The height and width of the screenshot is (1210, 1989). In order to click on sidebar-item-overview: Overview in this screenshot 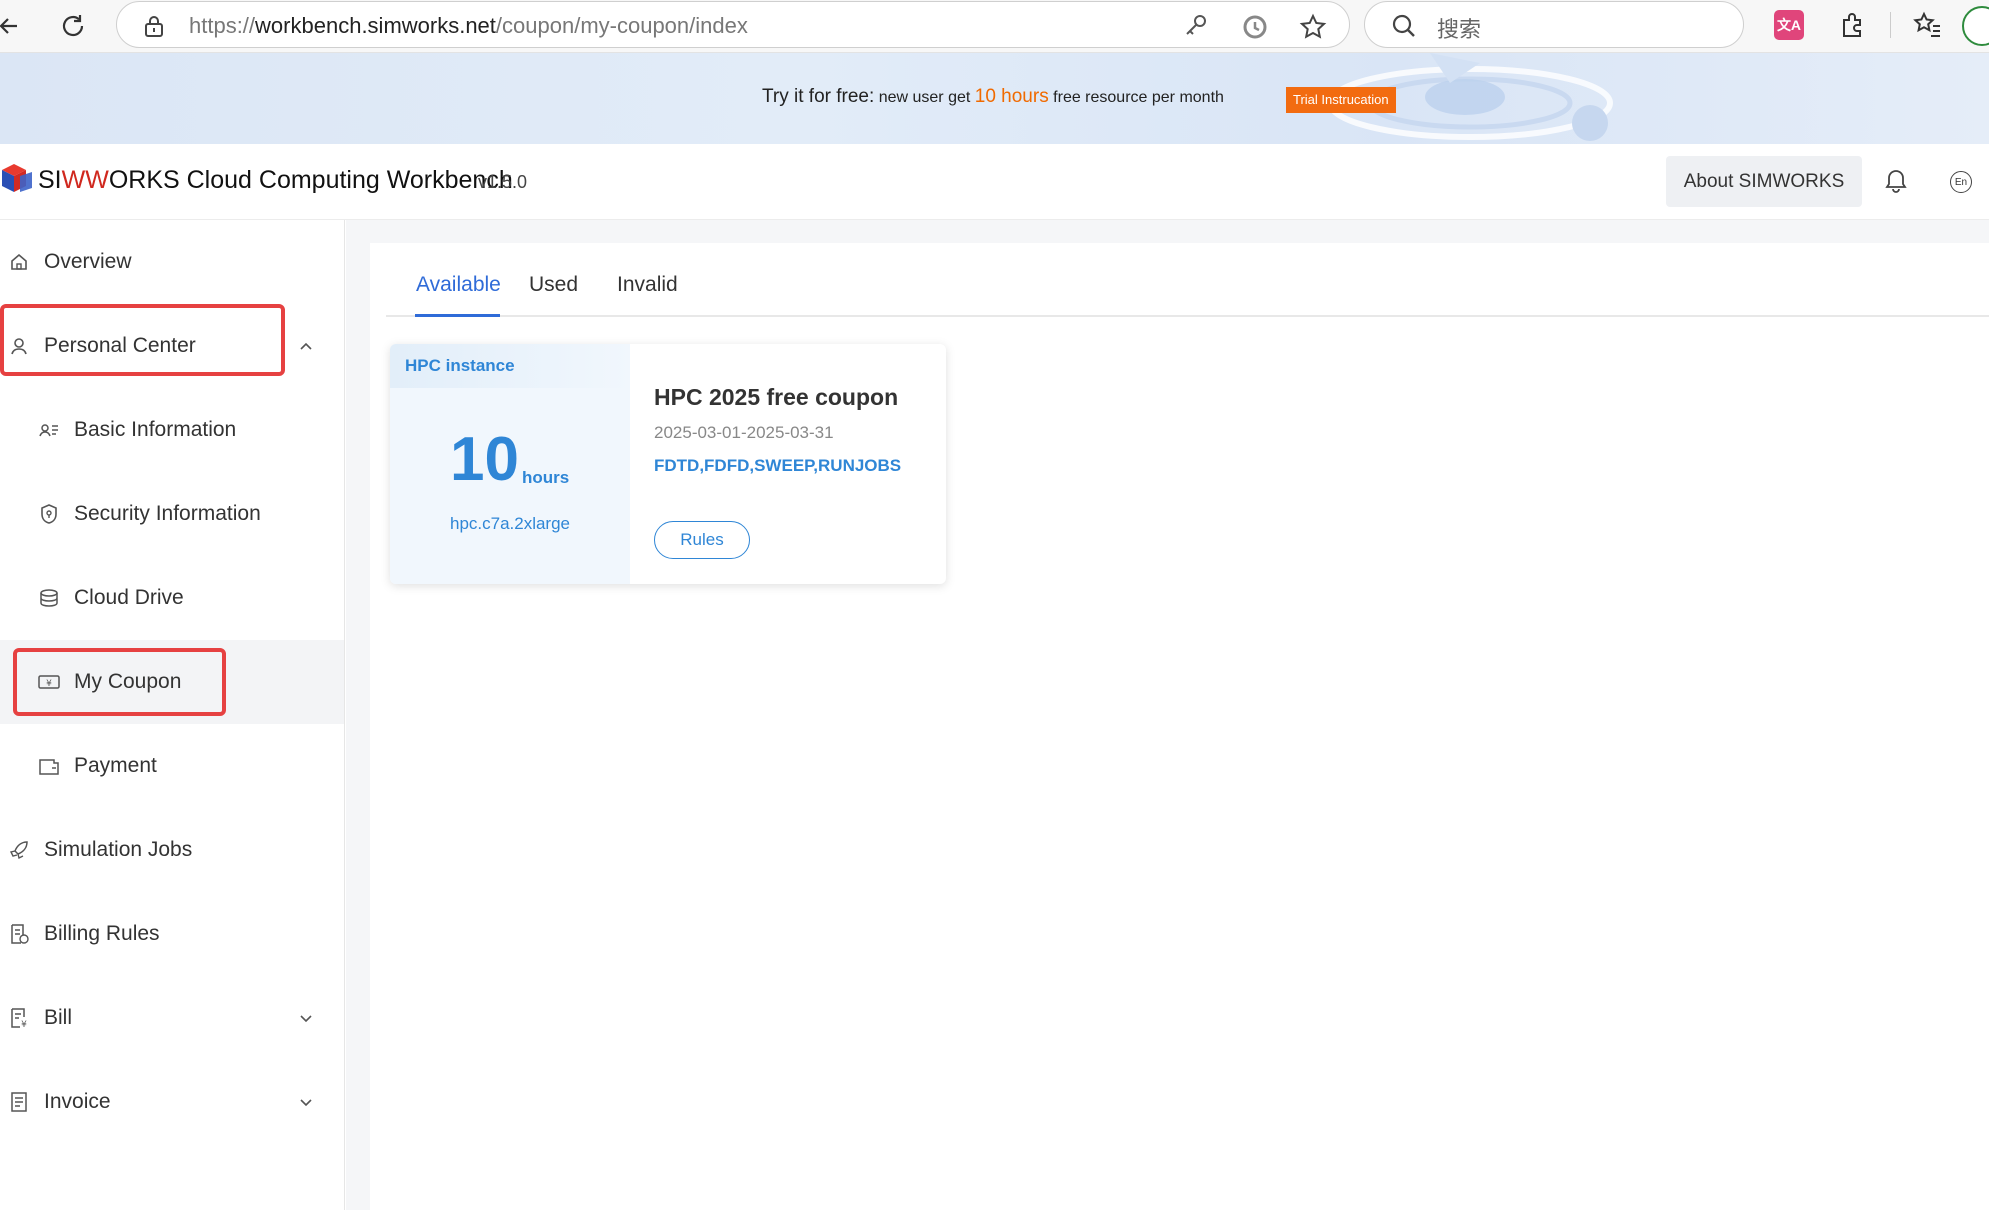, I will do `click(172, 262)`.